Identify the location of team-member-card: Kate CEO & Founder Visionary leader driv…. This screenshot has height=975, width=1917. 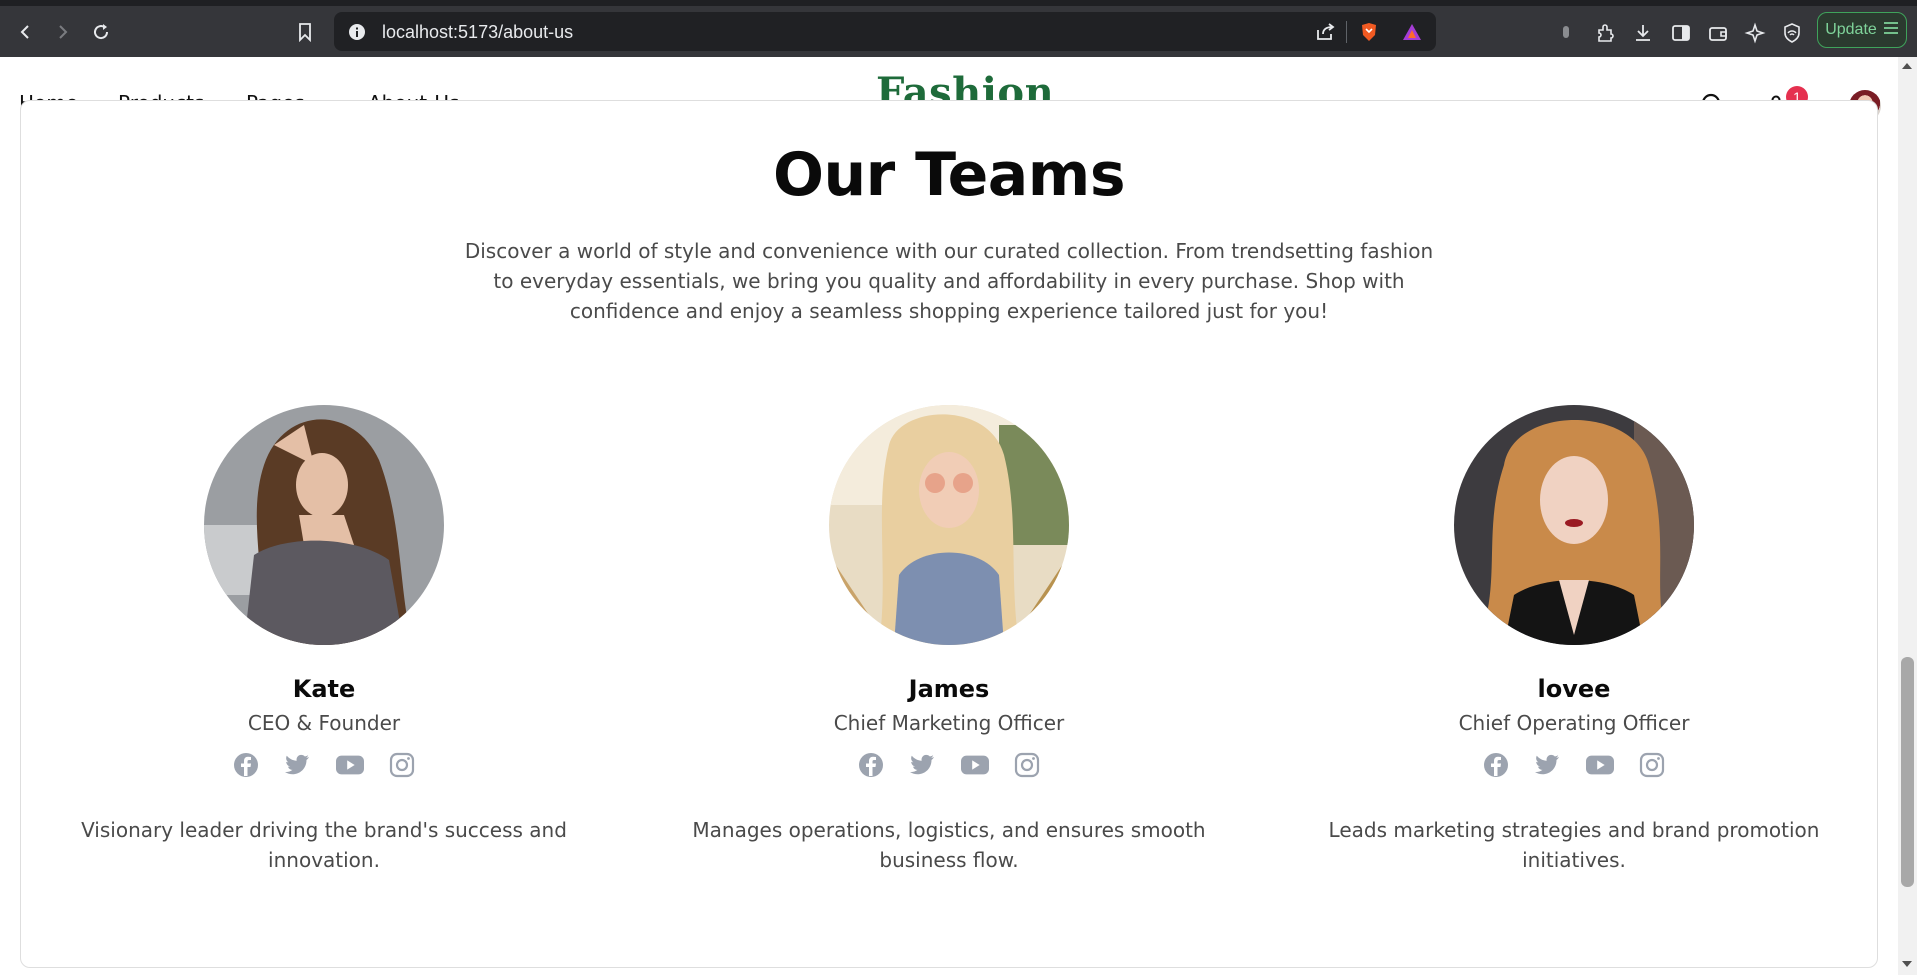
(324, 640).